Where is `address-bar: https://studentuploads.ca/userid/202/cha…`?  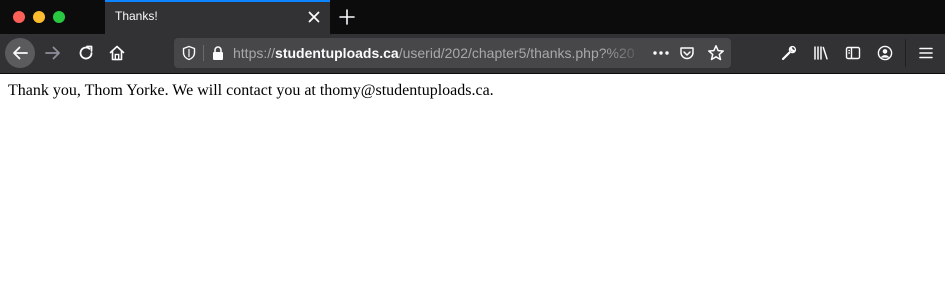
address-bar: https://studentuploads.ca/userid/202/cha… is located at coordinates (452, 53).